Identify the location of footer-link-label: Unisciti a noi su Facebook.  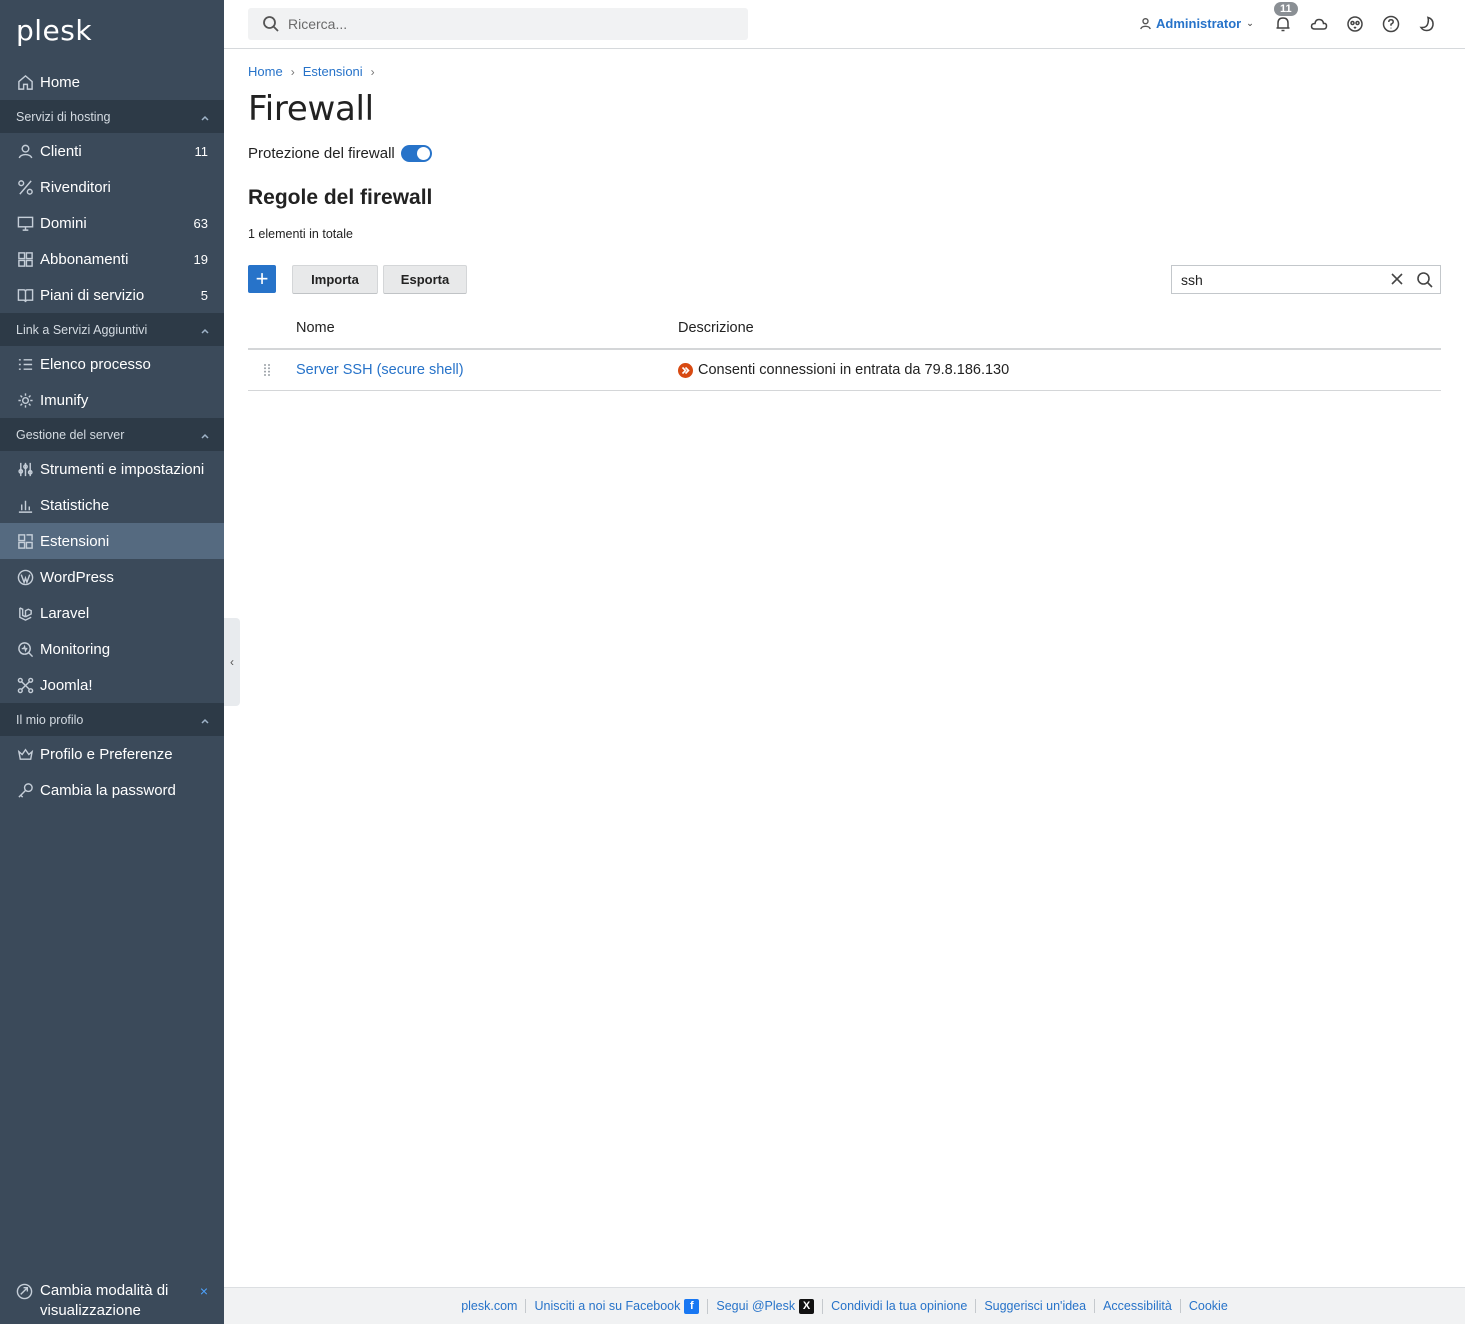
(607, 1306).